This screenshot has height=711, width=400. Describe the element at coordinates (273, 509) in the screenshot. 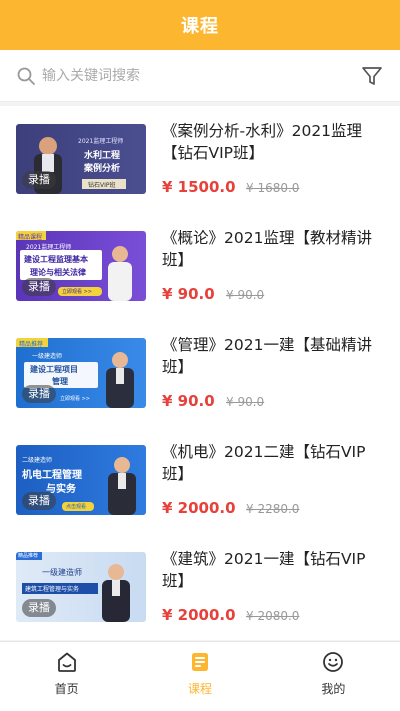

I see `original-price: ¥ 2280.0` at that location.